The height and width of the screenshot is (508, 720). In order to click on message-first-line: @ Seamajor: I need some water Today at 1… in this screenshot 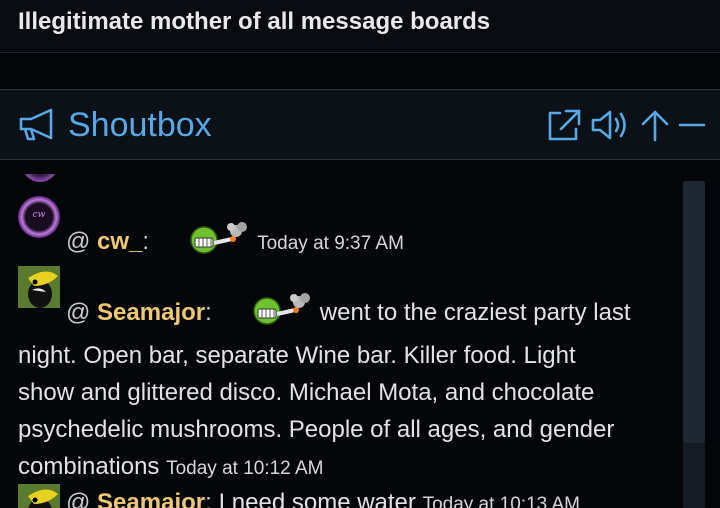, I will do `click(348, 496)`.